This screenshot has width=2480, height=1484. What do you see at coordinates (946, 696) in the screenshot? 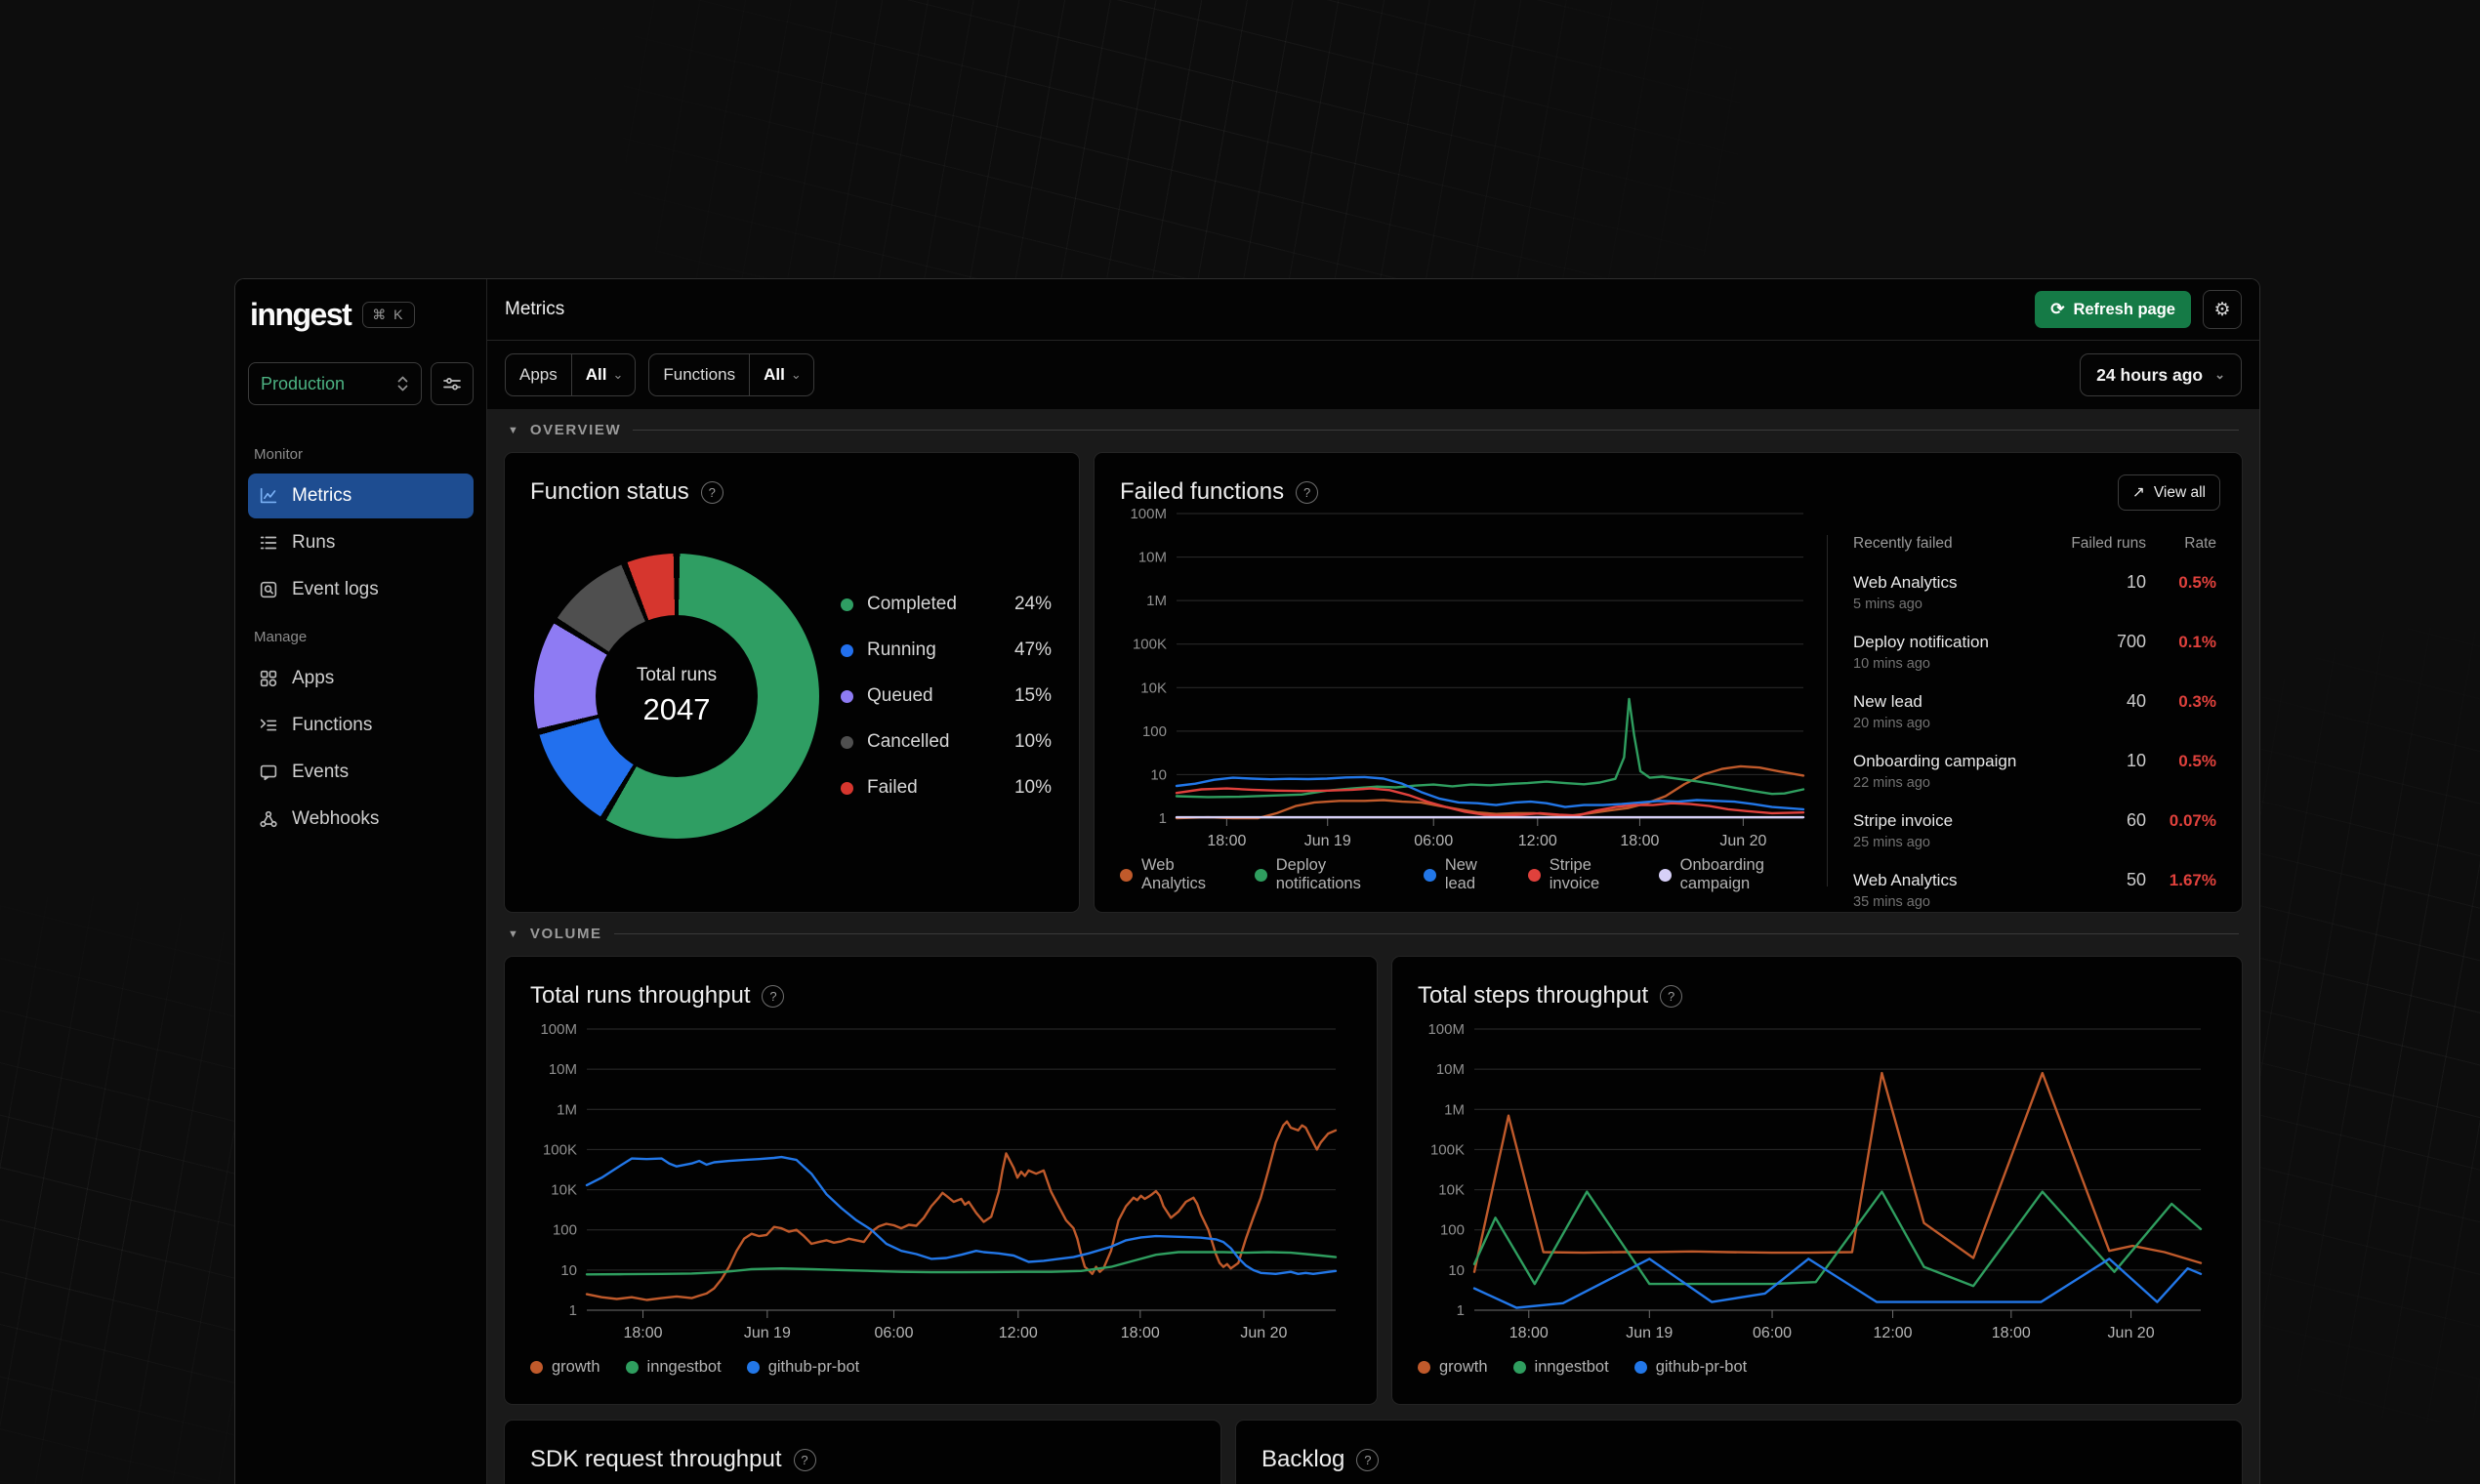
I see `legend-item: Queued 15%` at bounding box center [946, 696].